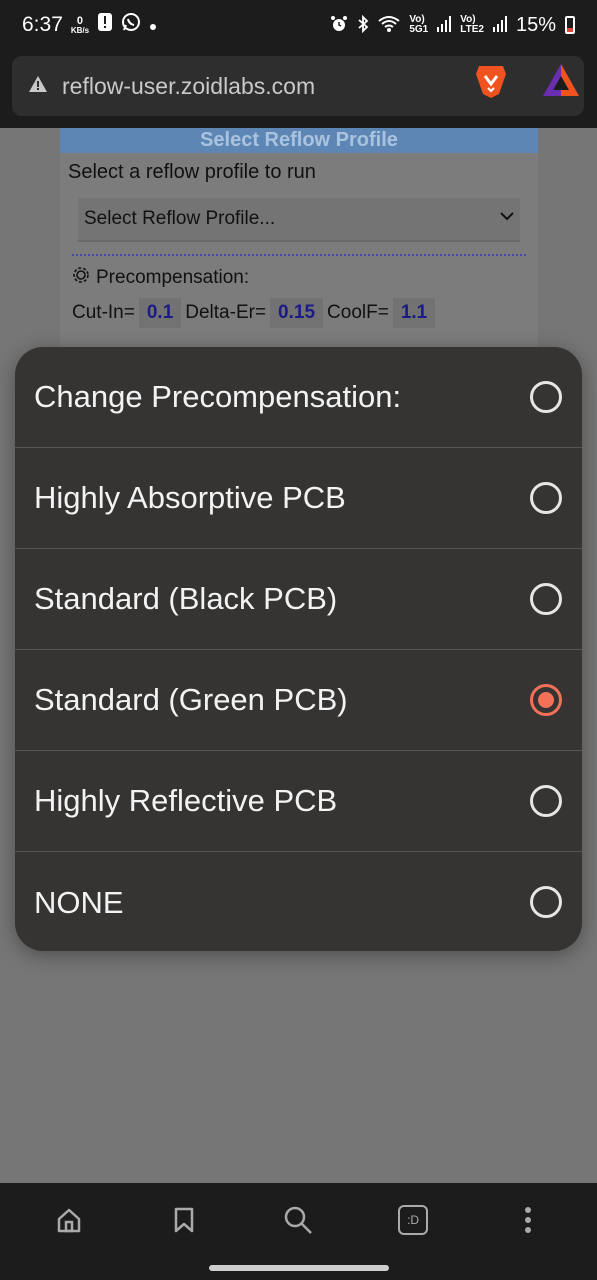 This screenshot has height=1280, width=597. I want to click on precomp-heading: Precompensation:, so click(299, 274).